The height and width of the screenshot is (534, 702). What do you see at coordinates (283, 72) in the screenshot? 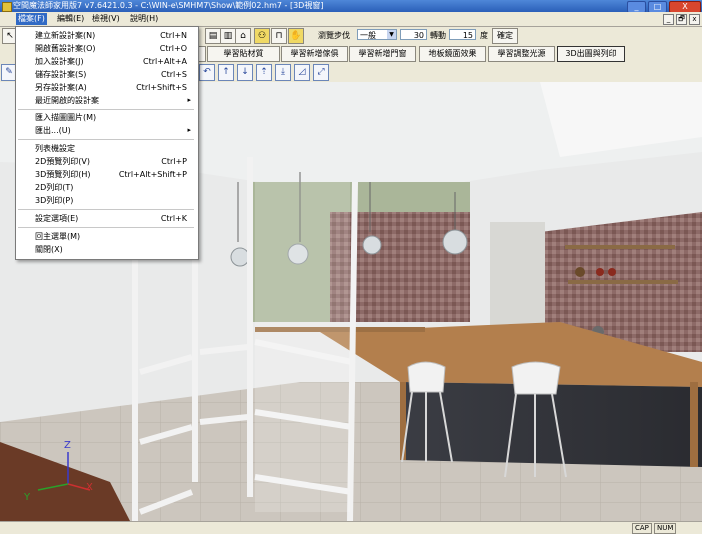
I see `tilt-reset-icon: ⤓` at bounding box center [283, 72].